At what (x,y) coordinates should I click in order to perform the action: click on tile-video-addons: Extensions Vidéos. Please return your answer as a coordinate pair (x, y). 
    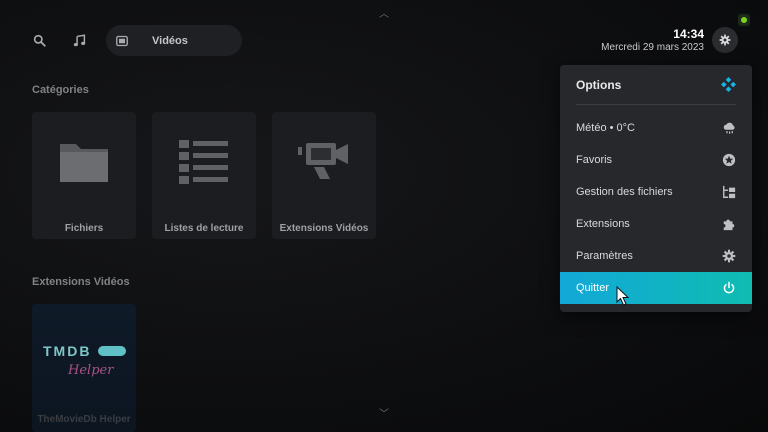
    Looking at the image, I should click on (324, 175).